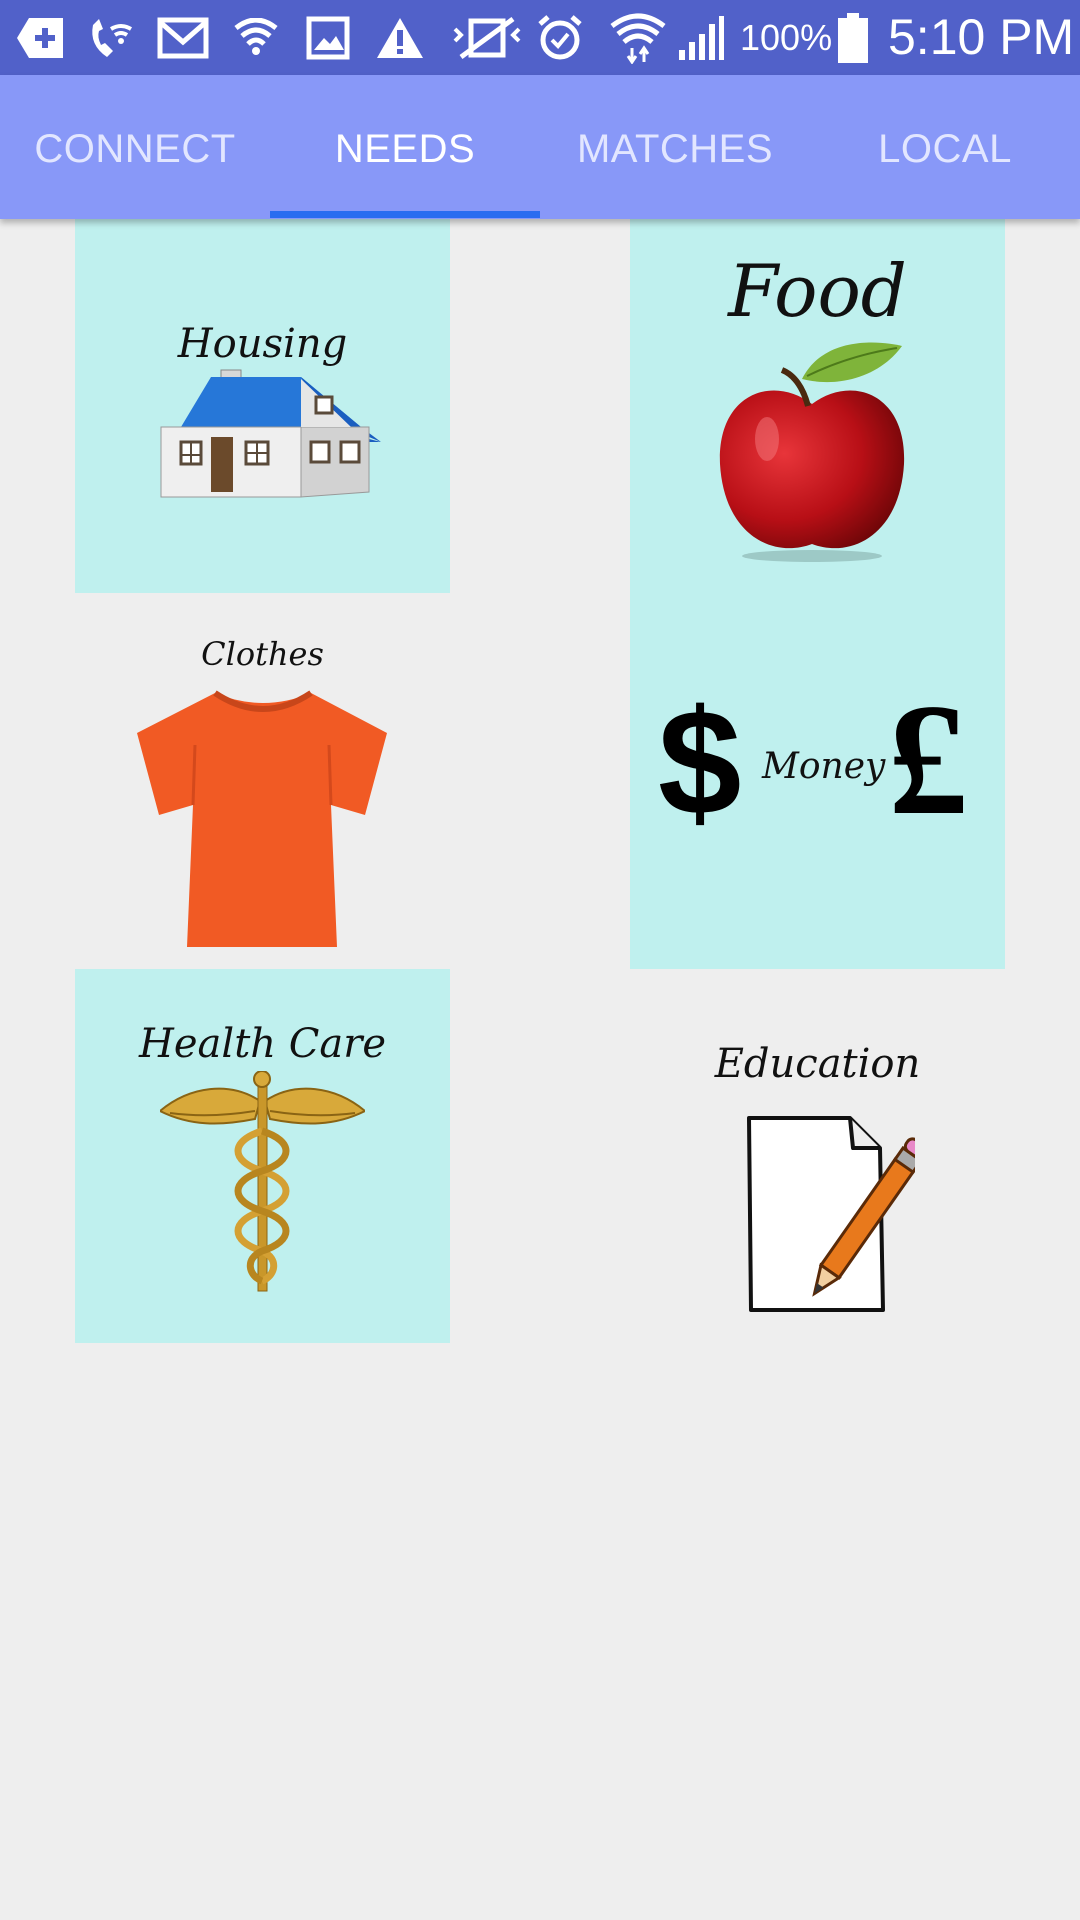 The height and width of the screenshot is (1920, 1080). I want to click on health-care-label: Health Care, so click(262, 1044).